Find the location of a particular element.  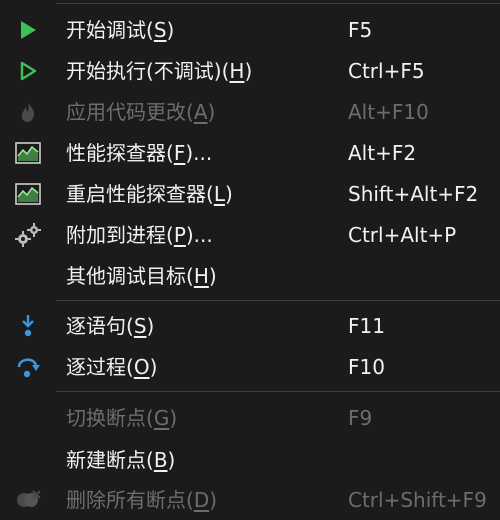

menu-item-start-without-debugging: 开始执行(不调试)(H) Ctrl+F5 is located at coordinates (250, 71).